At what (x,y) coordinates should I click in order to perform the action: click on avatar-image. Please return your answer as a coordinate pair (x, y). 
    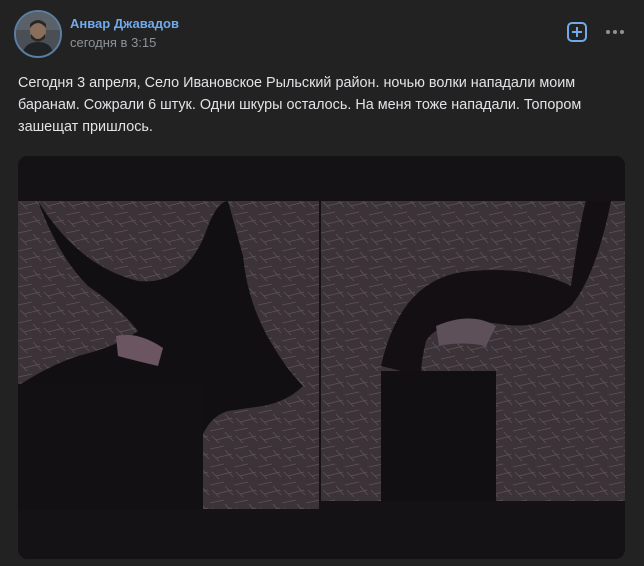
    Looking at the image, I should click on (38, 34).